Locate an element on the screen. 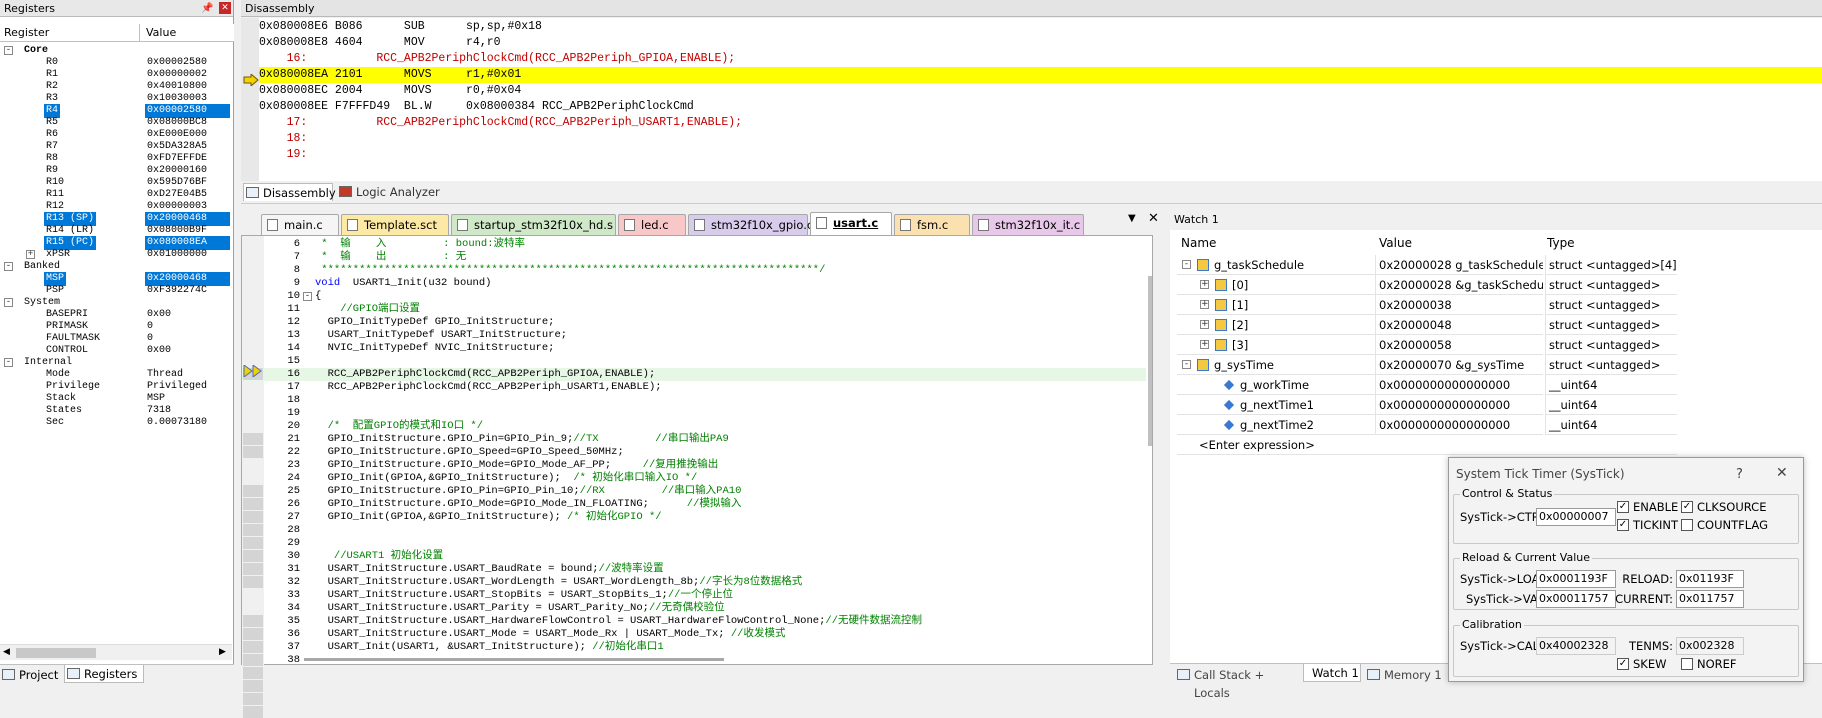  fold-collapse-icon: - is located at coordinates (307, 296).